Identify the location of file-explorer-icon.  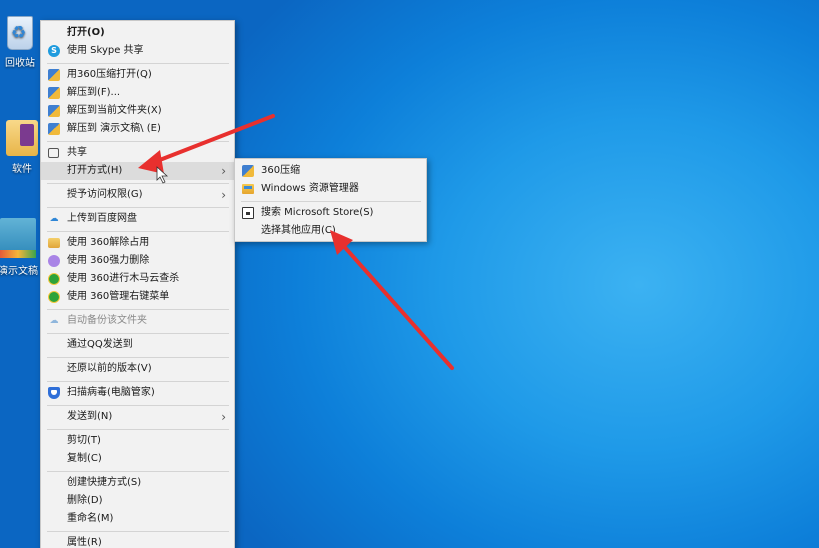
(248, 189).